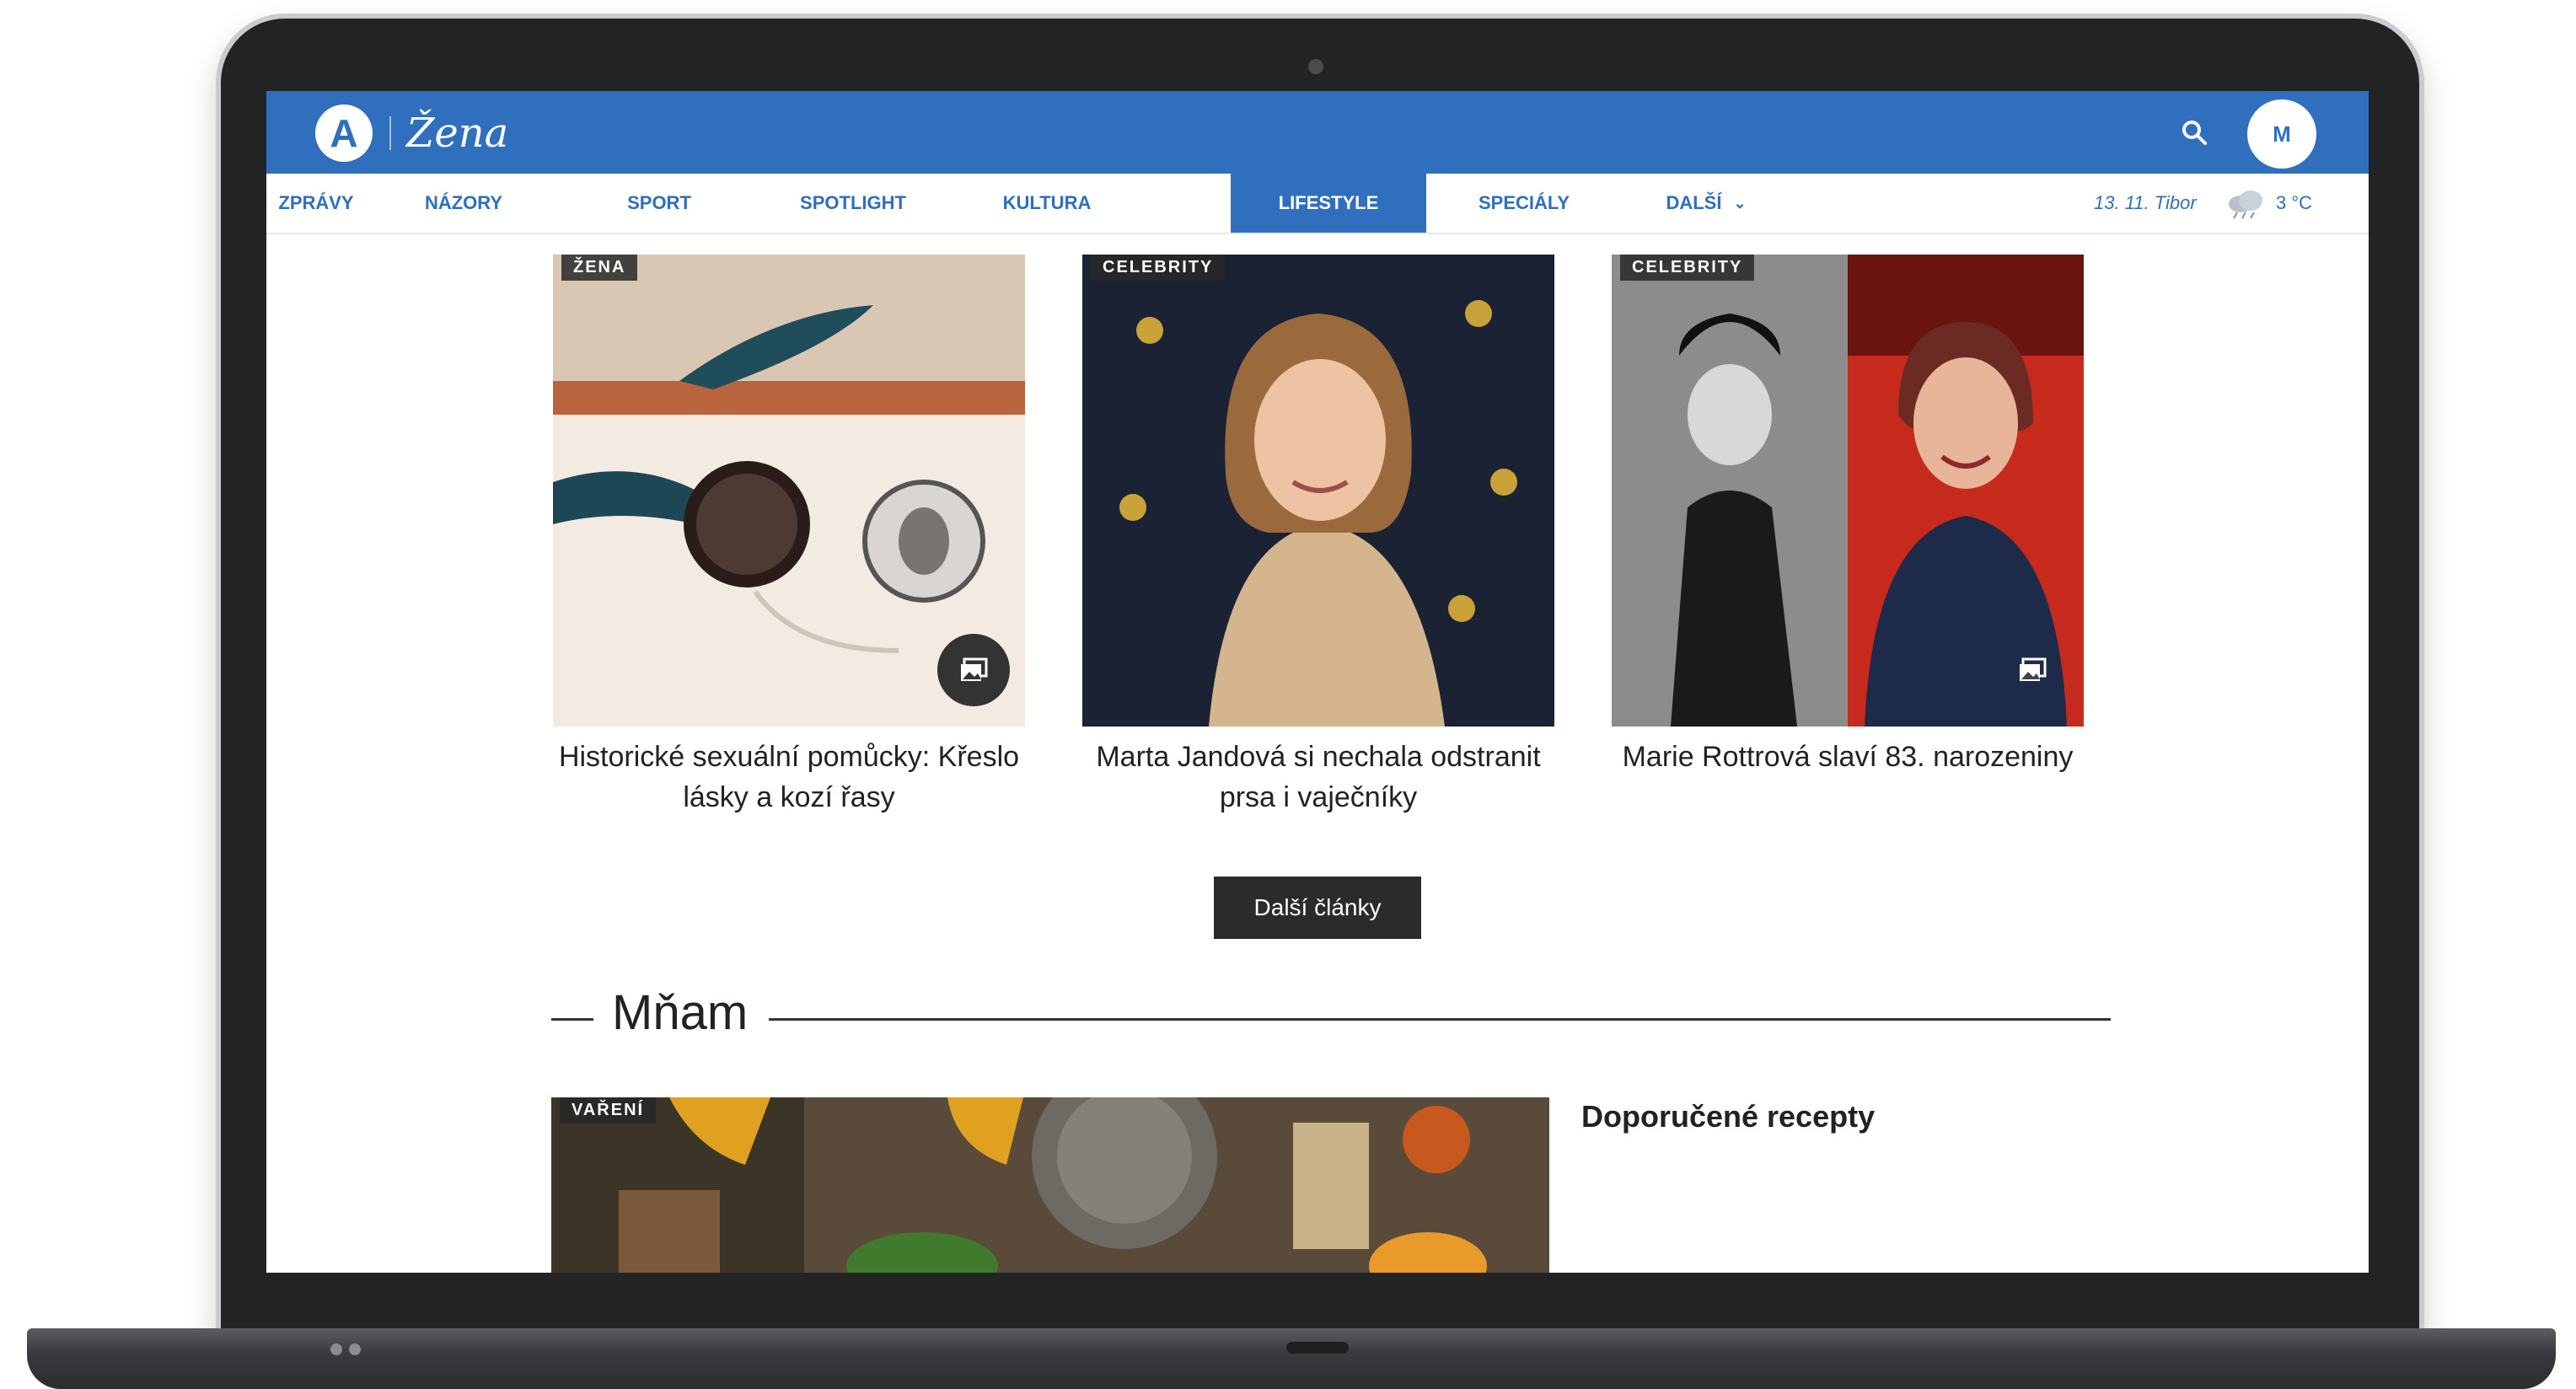 The image size is (2576, 1389). I want to click on category-badge: ŽENA, so click(599, 268).